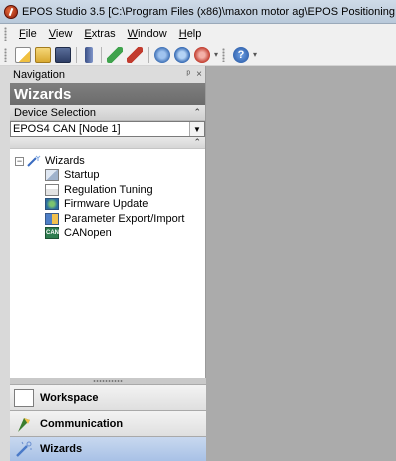 This screenshot has height=461, width=396. What do you see at coordinates (88, 233) in the screenshot?
I see `tree-item-label: CANopen` at bounding box center [88, 233].